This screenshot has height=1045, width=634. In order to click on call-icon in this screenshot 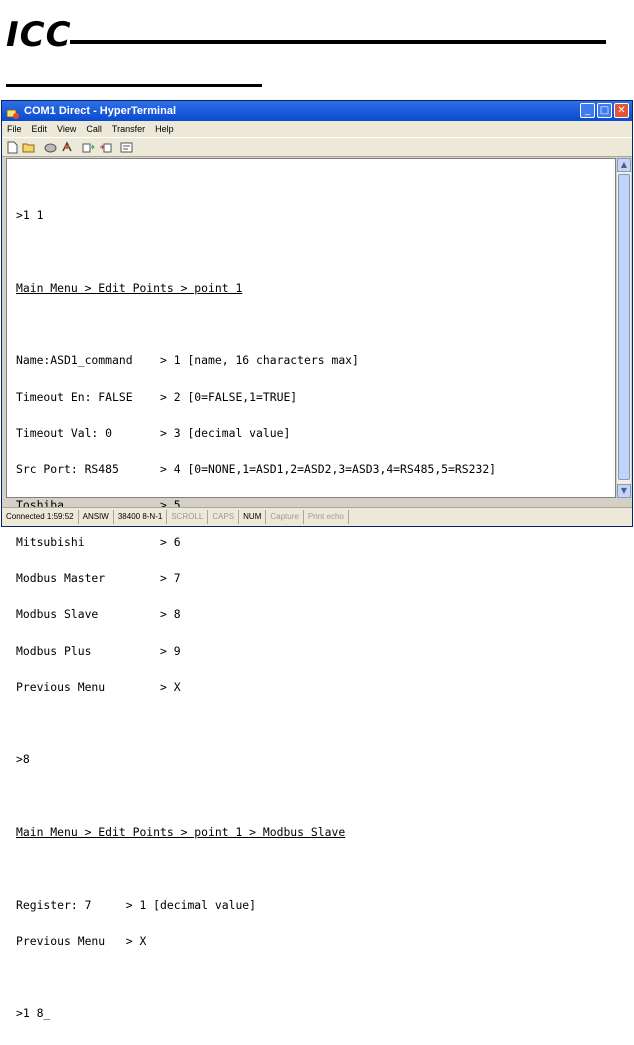, I will do `click(50, 147)`.